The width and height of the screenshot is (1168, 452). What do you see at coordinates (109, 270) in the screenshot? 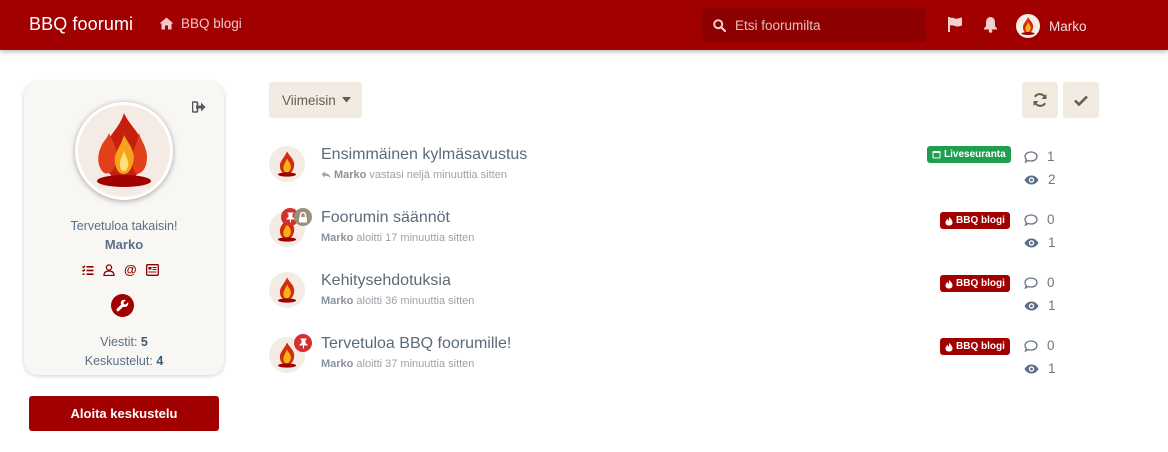
I see `user-icon` at bounding box center [109, 270].